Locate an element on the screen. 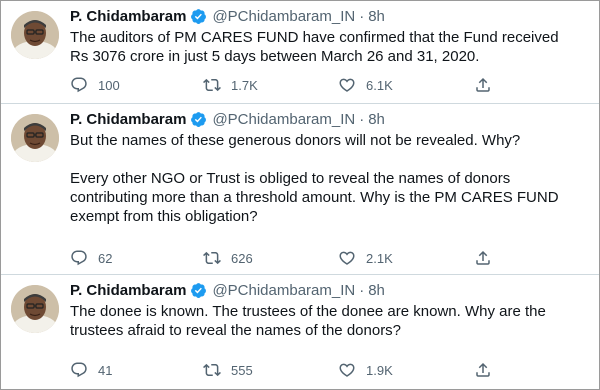 The width and height of the screenshot is (600, 390). reply-button: 62 is located at coordinates (91, 258).